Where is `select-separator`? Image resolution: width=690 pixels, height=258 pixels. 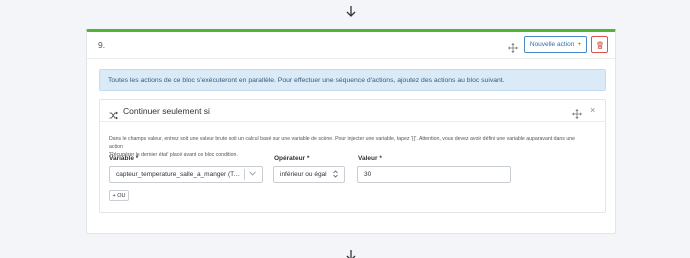
select-separator is located at coordinates (244, 174).